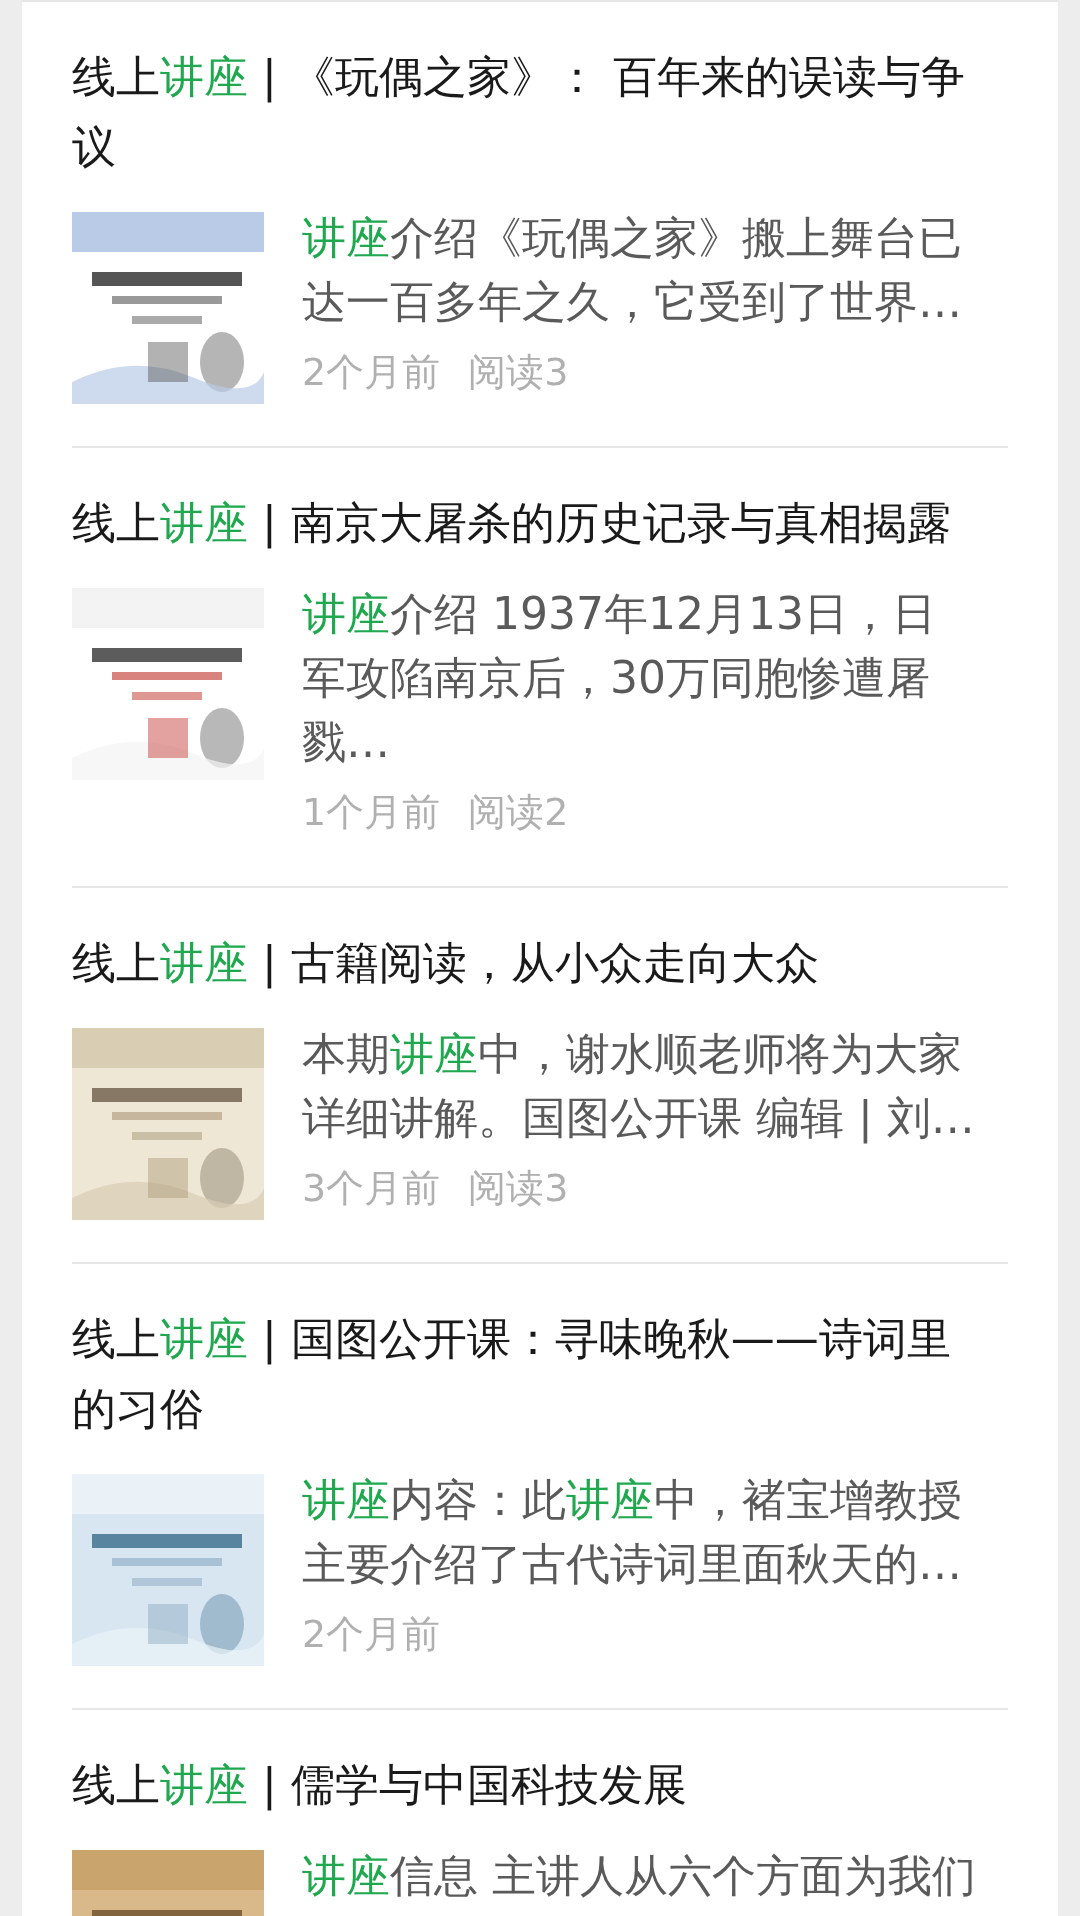 This screenshot has height=1916, width=1080. What do you see at coordinates (371, 812) in the screenshot?
I see `post-time: 1个月前` at bounding box center [371, 812].